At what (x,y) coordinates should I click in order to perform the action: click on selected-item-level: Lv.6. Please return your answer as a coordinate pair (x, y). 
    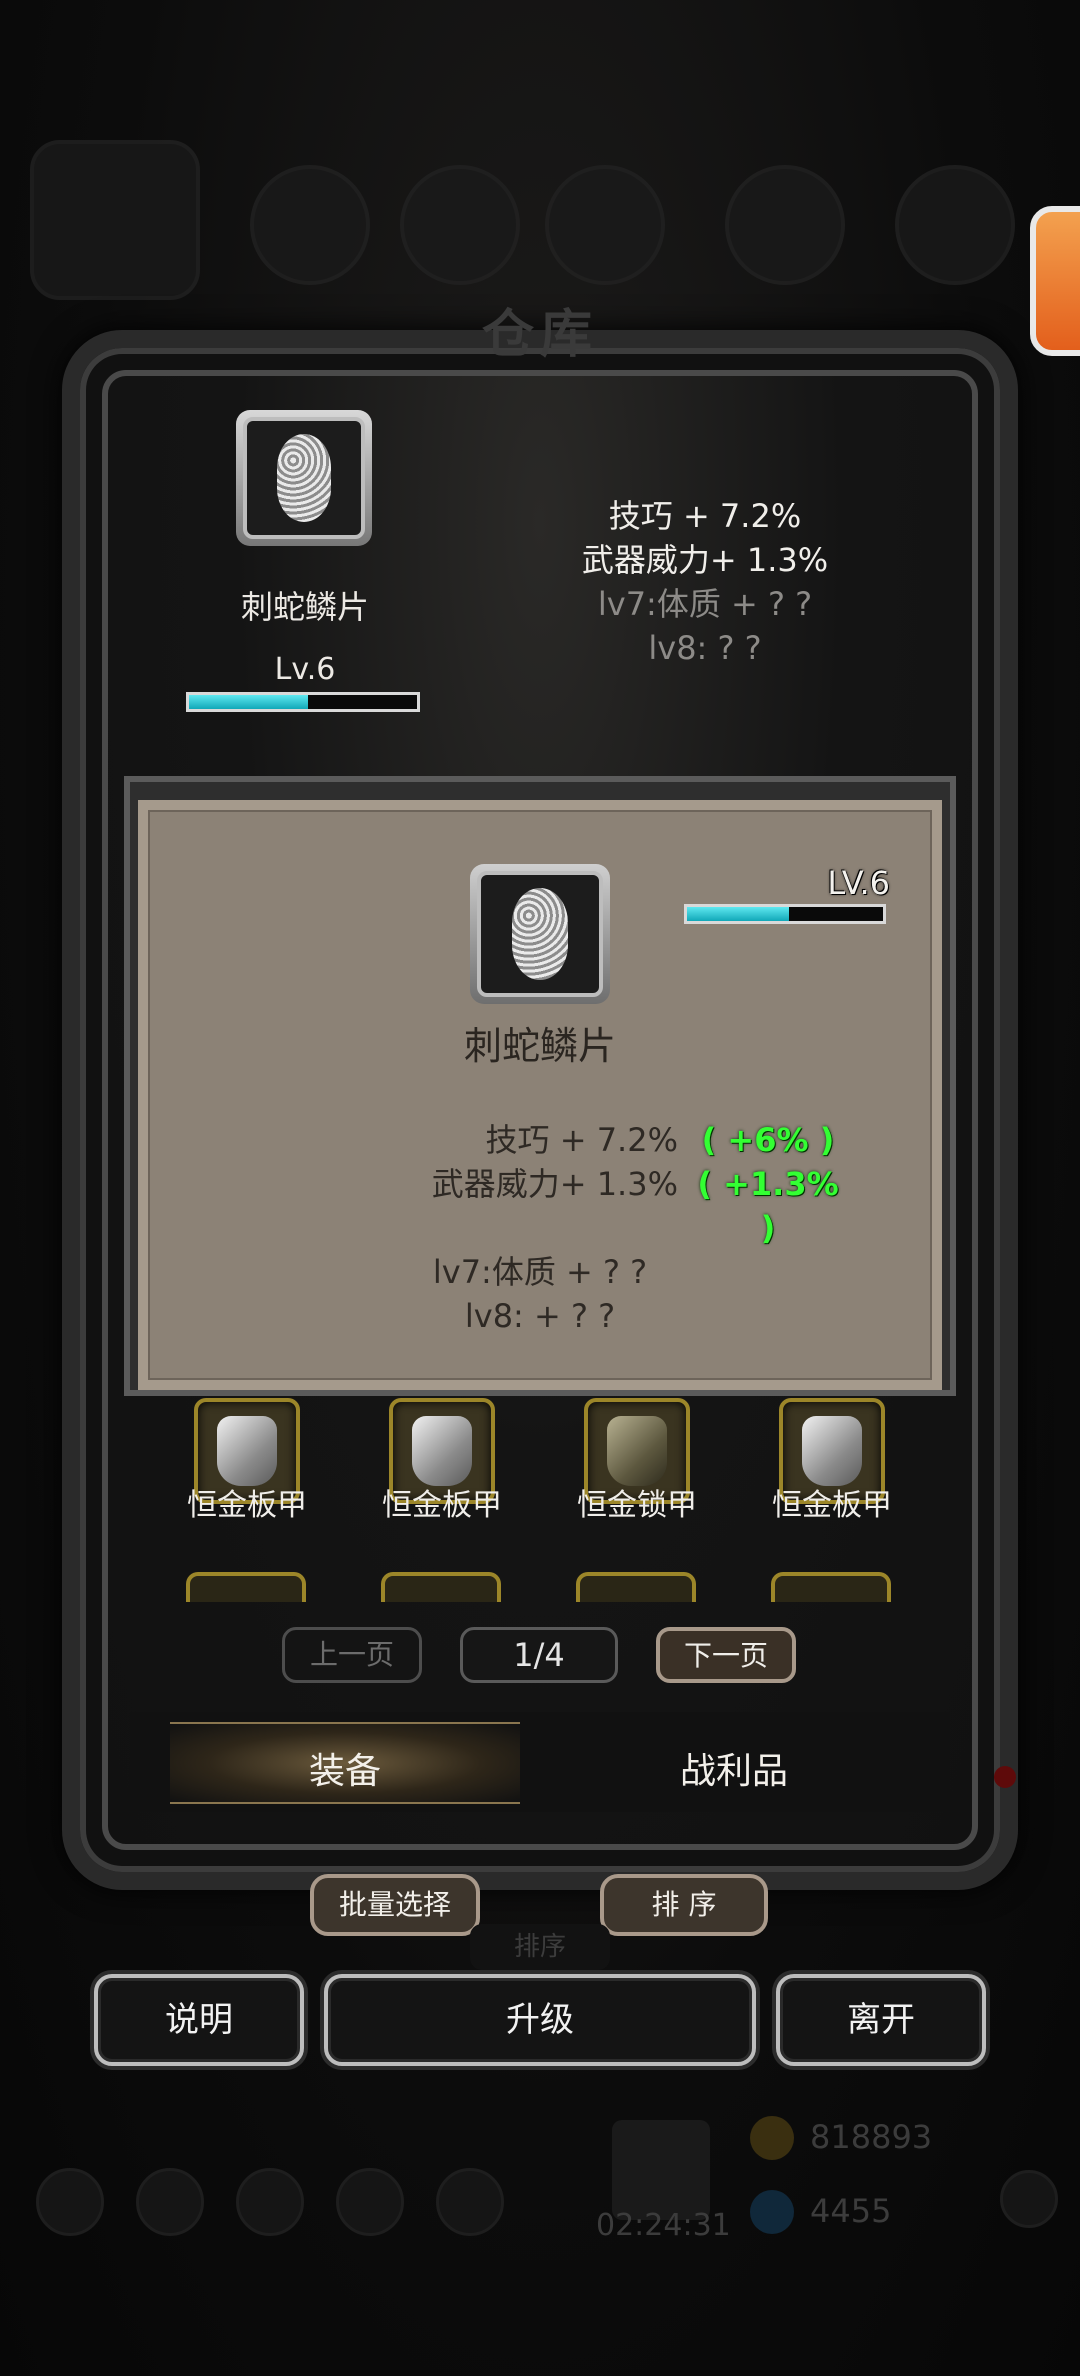
    Looking at the image, I should click on (305, 669).